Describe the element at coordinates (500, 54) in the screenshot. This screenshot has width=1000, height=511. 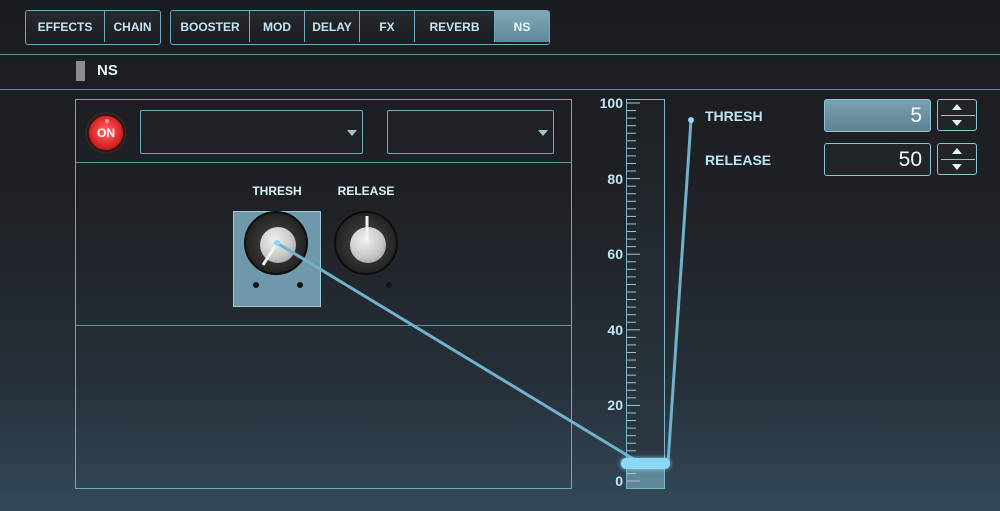
I see `header-divider` at that location.